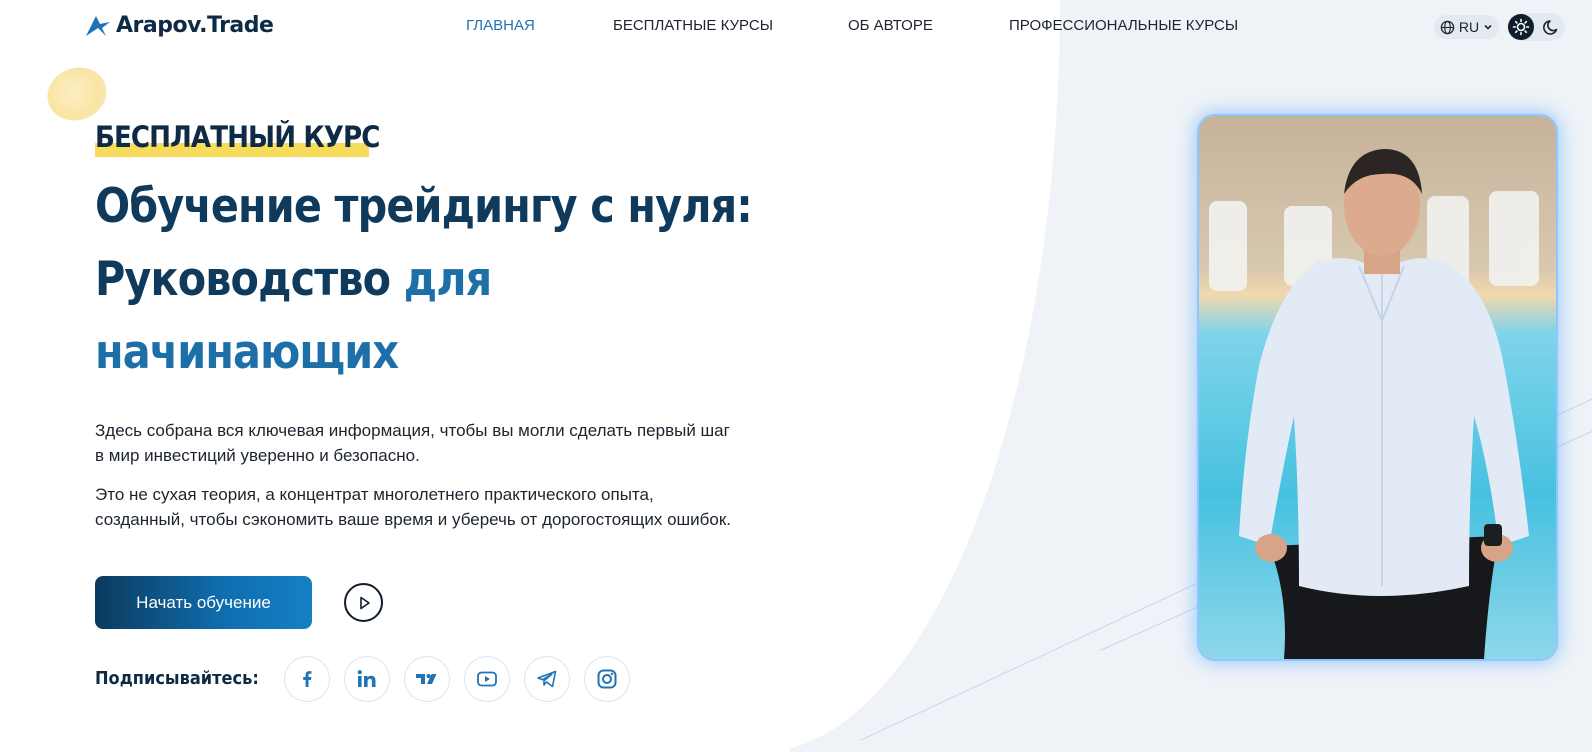  I want to click on logo-text: Arapov.Trade, so click(195, 25).